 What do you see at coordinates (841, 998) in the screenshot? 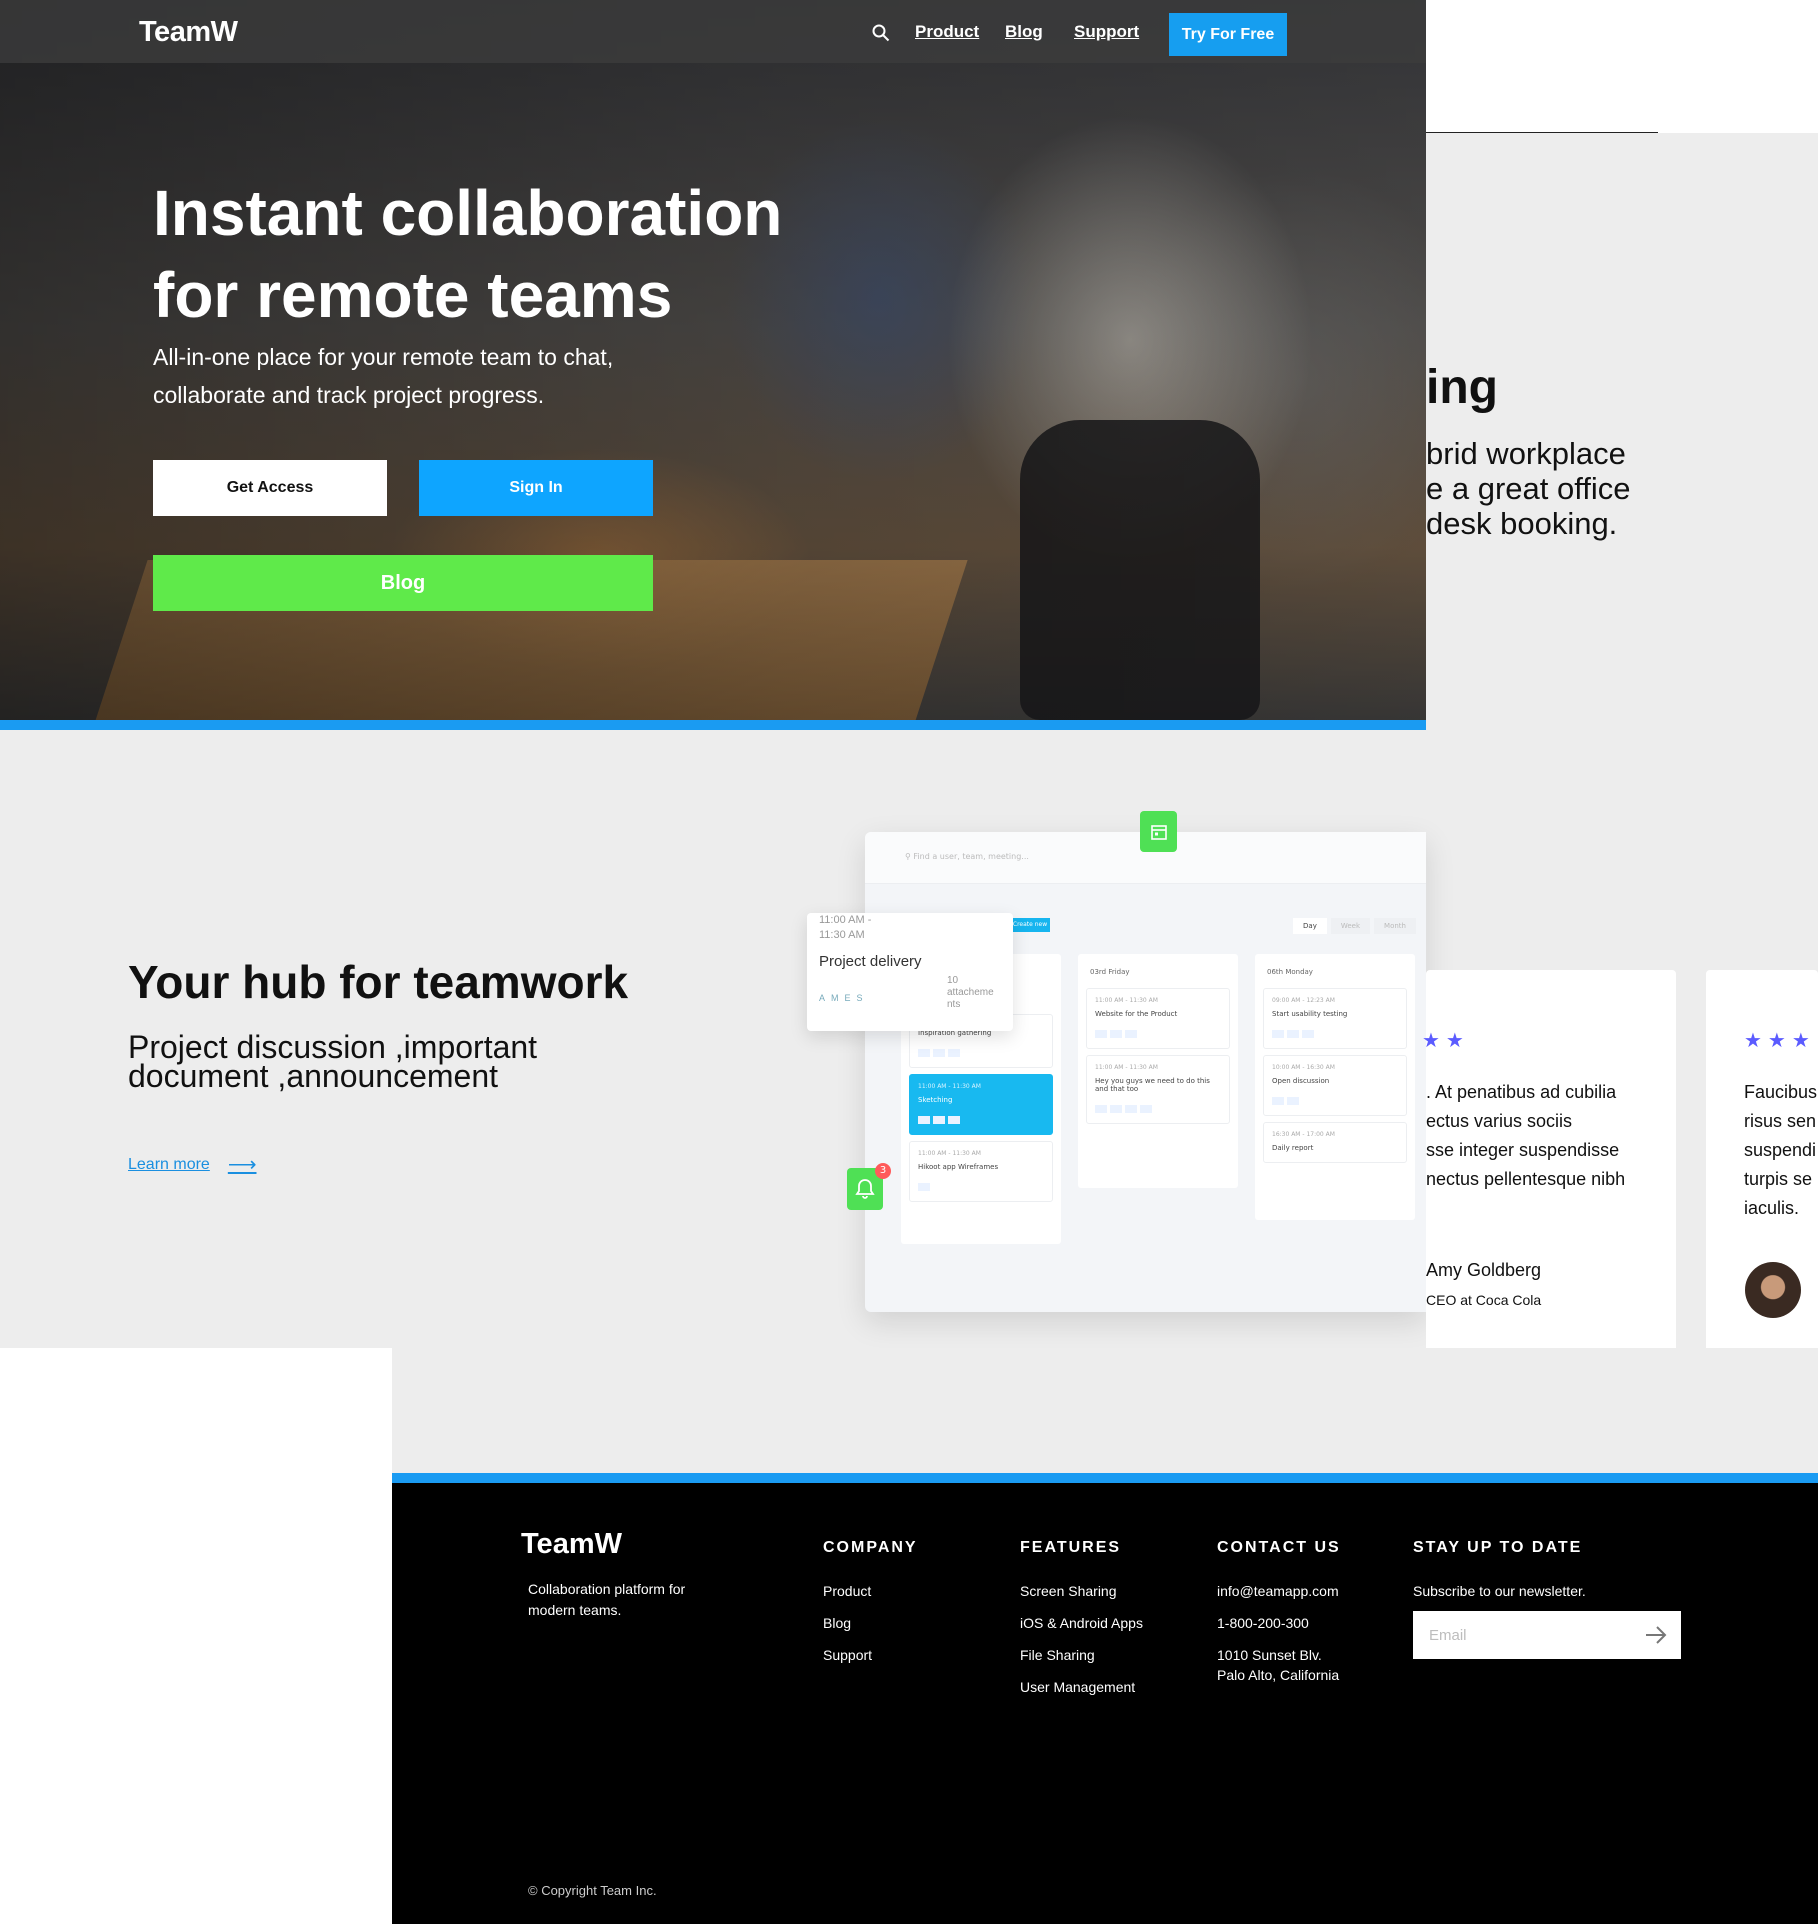
I see `card-avatars: A M E S` at bounding box center [841, 998].